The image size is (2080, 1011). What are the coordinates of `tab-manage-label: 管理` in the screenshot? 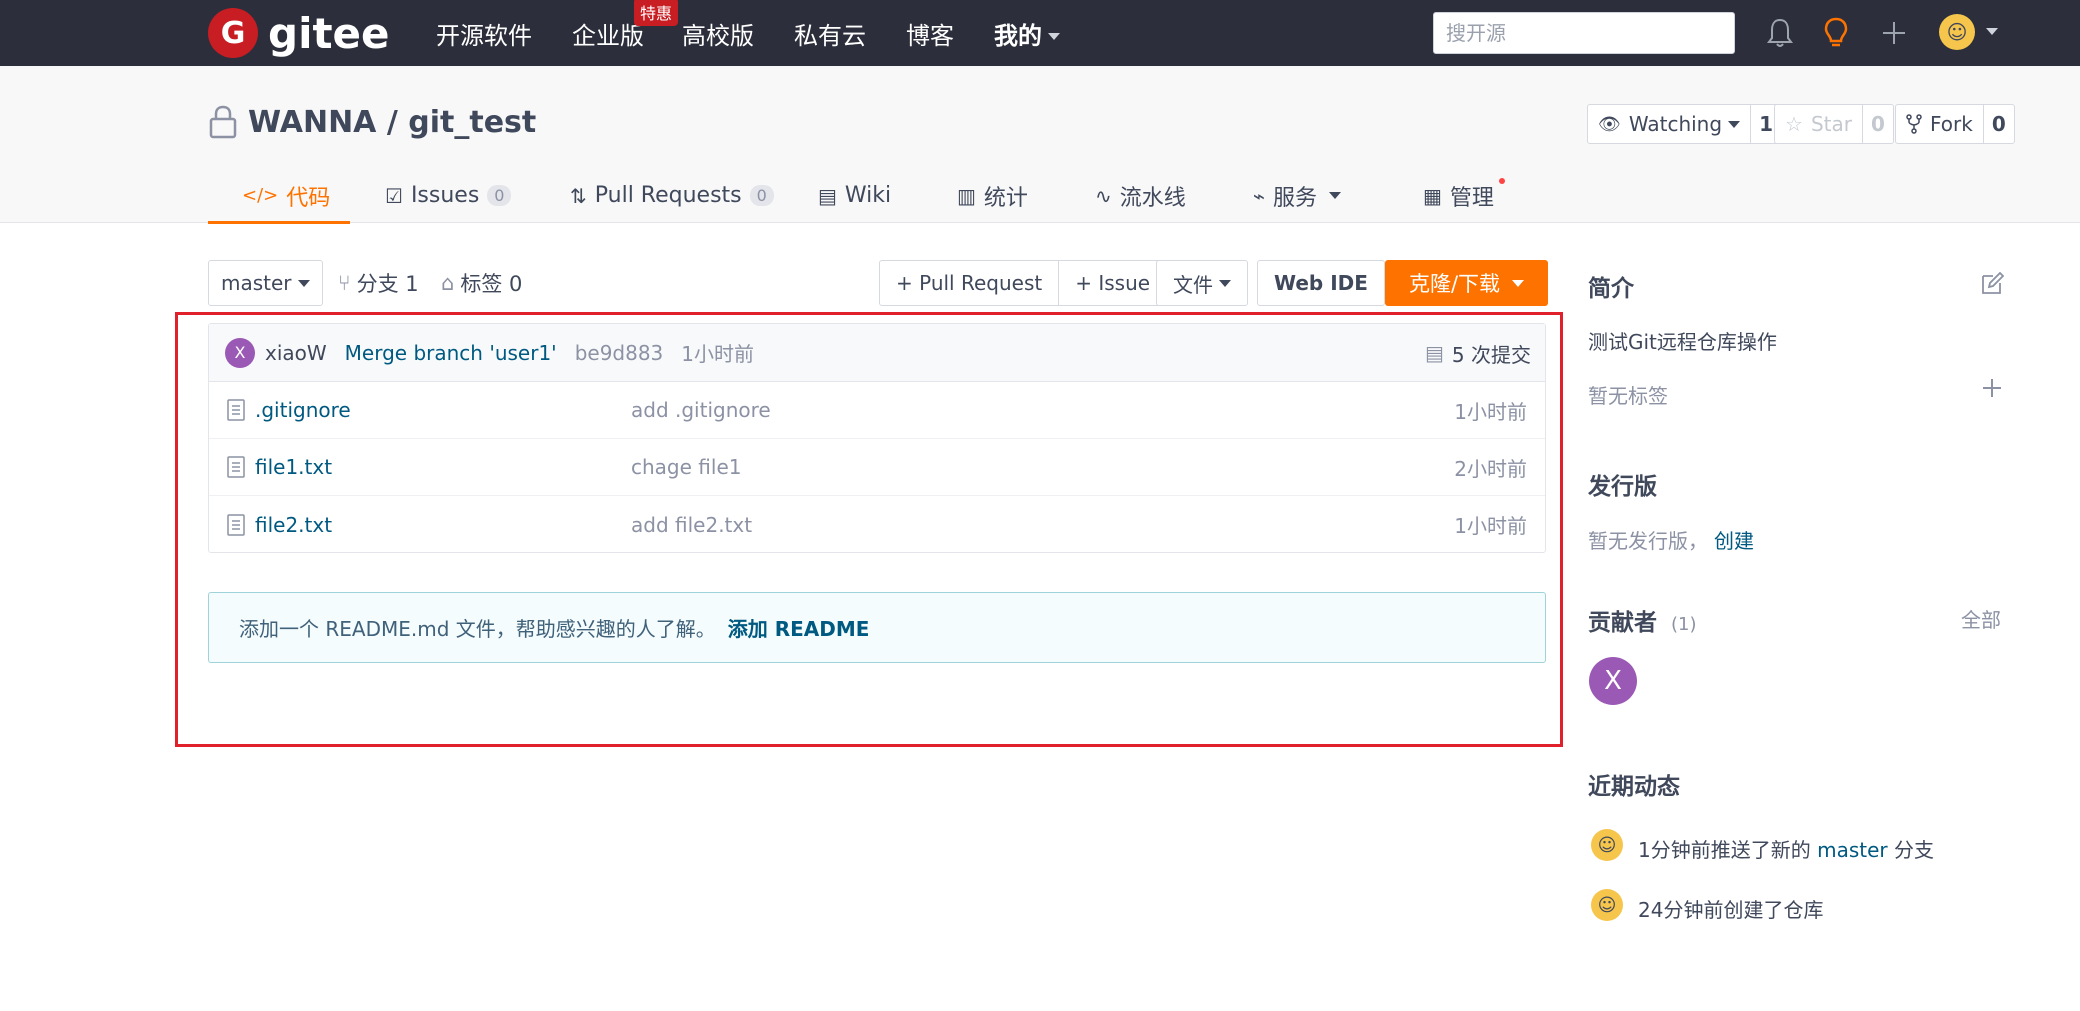 It's located at (1471, 198).